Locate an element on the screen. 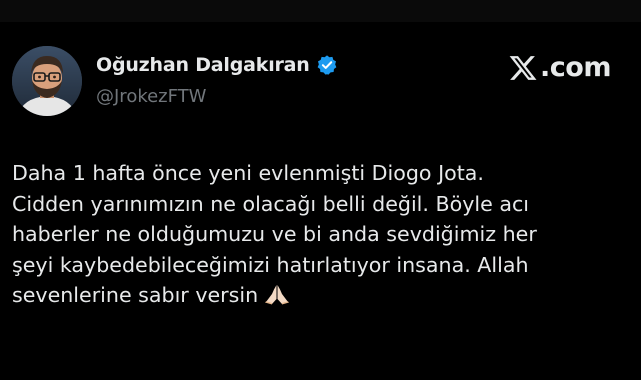  tweet-line: sevenlerine sabır versin is located at coordinates (135, 295).